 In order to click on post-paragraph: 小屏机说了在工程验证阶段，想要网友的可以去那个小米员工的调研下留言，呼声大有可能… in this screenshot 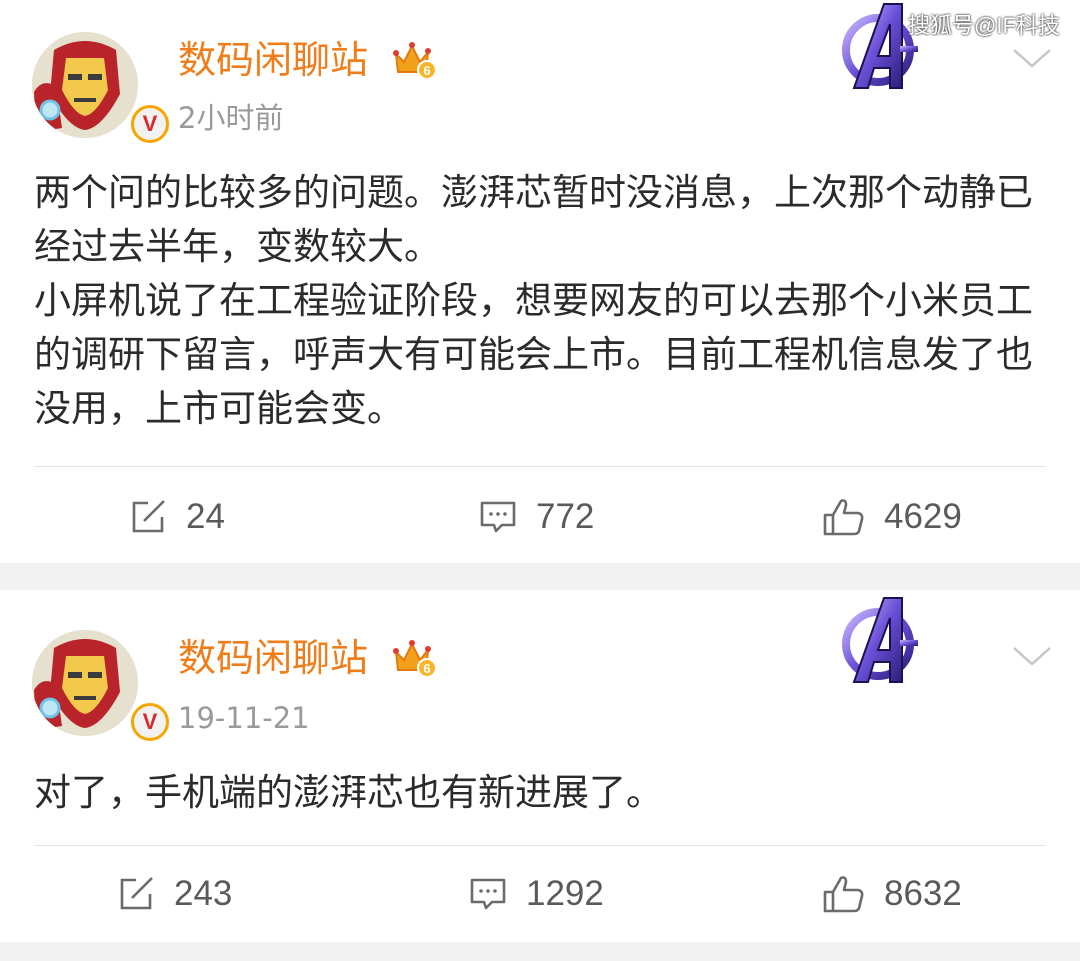, I will do `click(533, 354)`.